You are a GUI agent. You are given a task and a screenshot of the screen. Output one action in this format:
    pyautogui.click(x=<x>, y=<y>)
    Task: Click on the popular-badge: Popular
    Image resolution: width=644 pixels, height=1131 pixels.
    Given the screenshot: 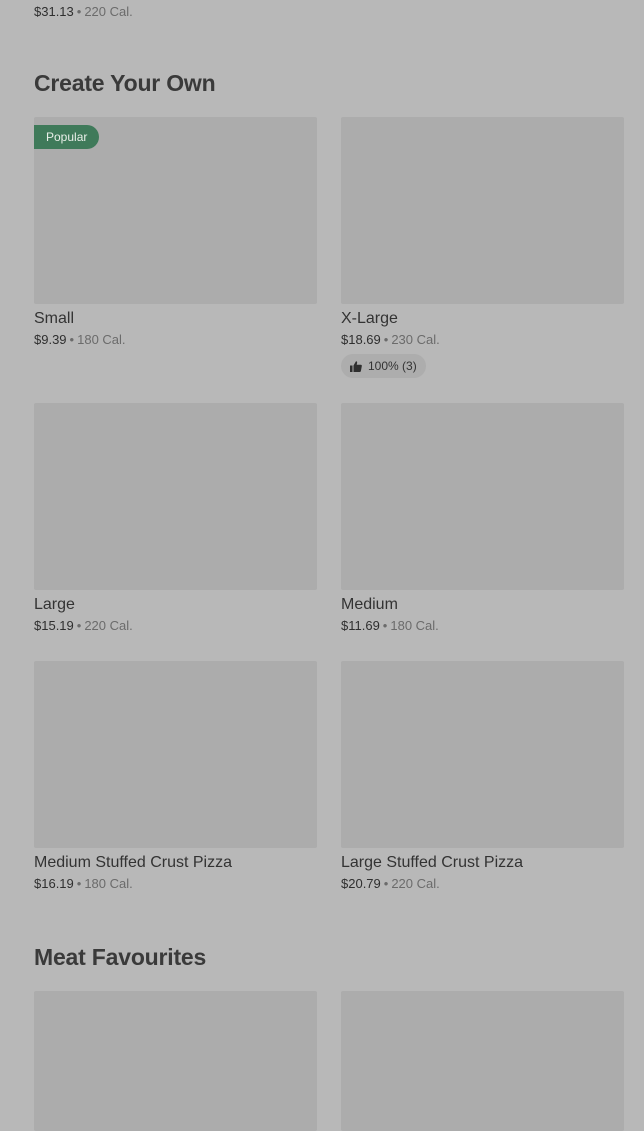 What is the action you would take?
    pyautogui.click(x=67, y=137)
    